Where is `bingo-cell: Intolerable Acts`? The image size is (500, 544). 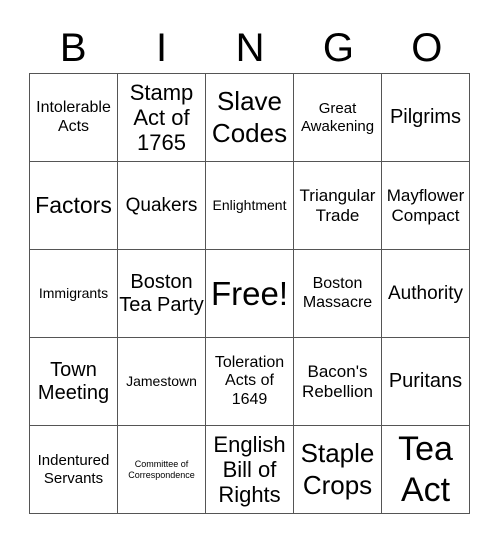 bingo-cell: Intolerable Acts is located at coordinates (74, 118).